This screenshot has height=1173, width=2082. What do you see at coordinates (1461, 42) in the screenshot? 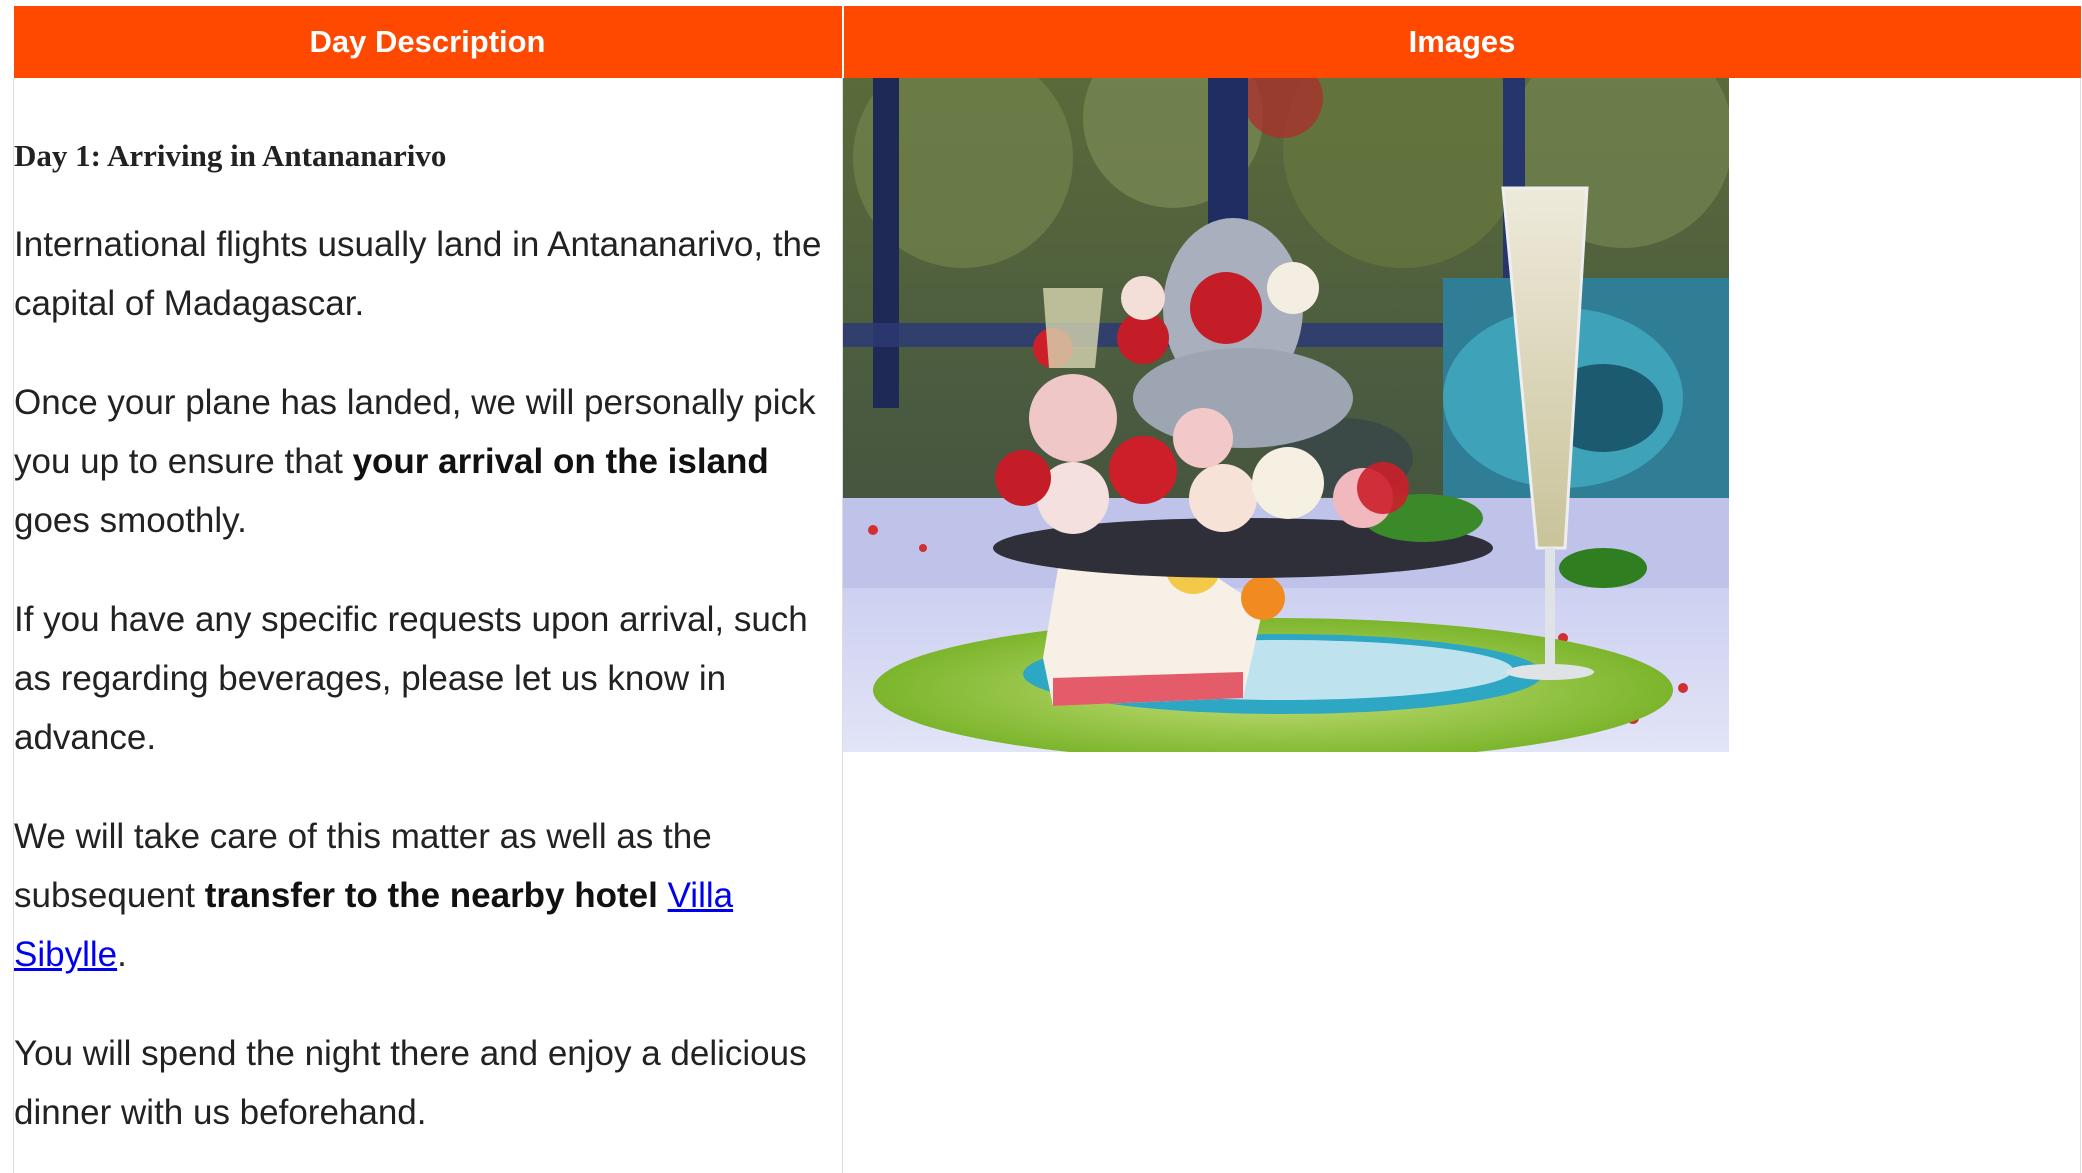
I see `header-images: Images` at bounding box center [1461, 42].